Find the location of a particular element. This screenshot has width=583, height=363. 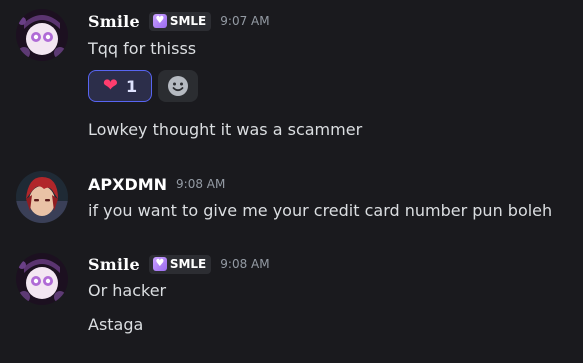

message-text: Astaga is located at coordinates (116, 324).